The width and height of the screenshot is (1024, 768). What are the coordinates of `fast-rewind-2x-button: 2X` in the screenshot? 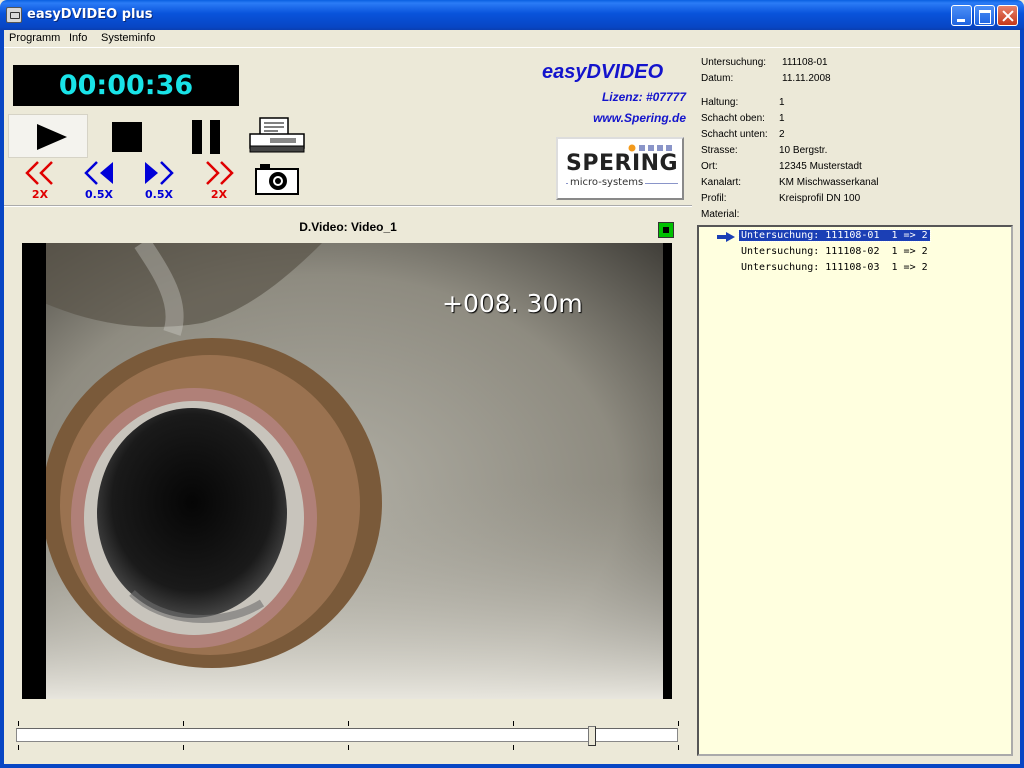 It's located at (40, 183).